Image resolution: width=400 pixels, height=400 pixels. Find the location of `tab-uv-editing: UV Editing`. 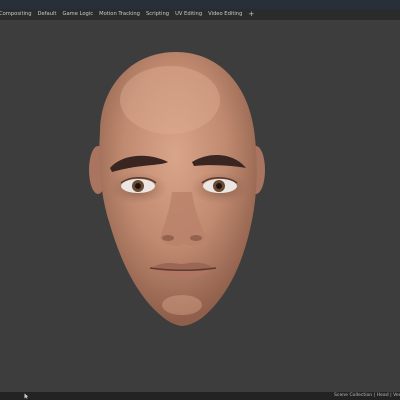

tab-uv-editing: UV Editing is located at coordinates (188, 14).